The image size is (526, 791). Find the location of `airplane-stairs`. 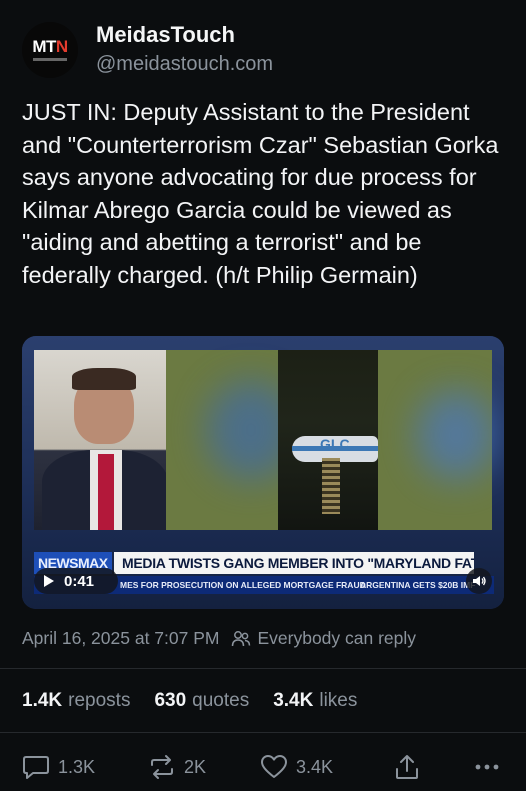

airplane-stairs is located at coordinates (331, 486).